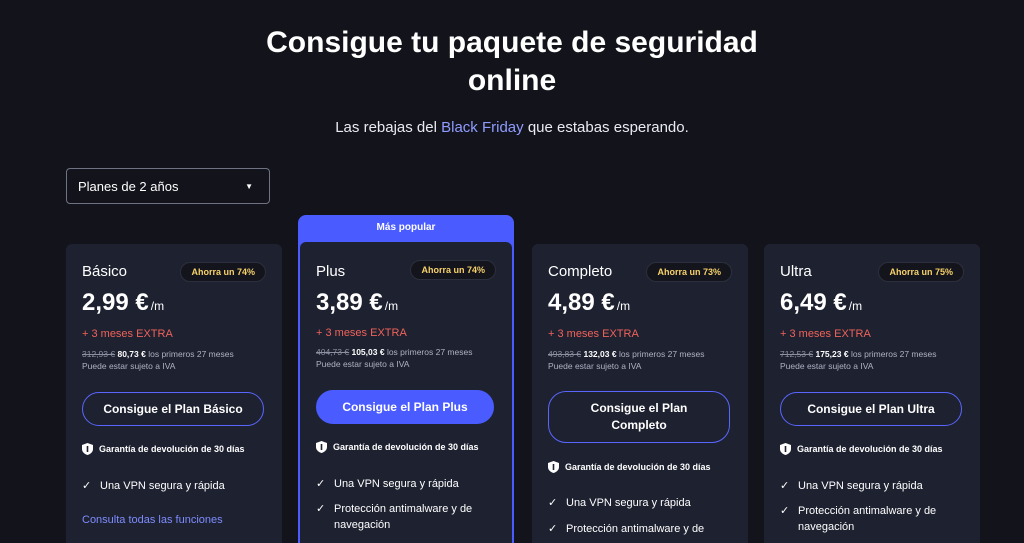  Describe the element at coordinates (580, 271) in the screenshot. I see `plan-name: Completo` at that location.